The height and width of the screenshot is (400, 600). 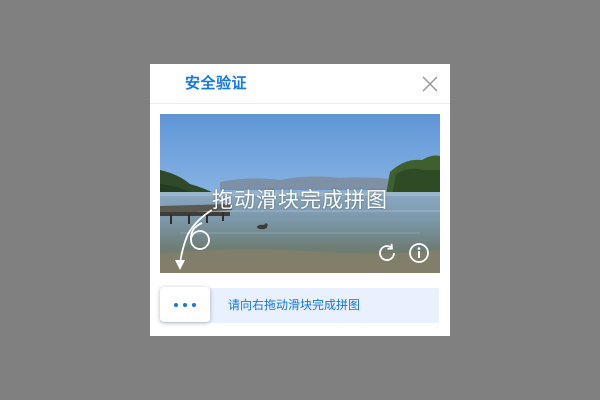 I want to click on close-icon, so click(x=430, y=84).